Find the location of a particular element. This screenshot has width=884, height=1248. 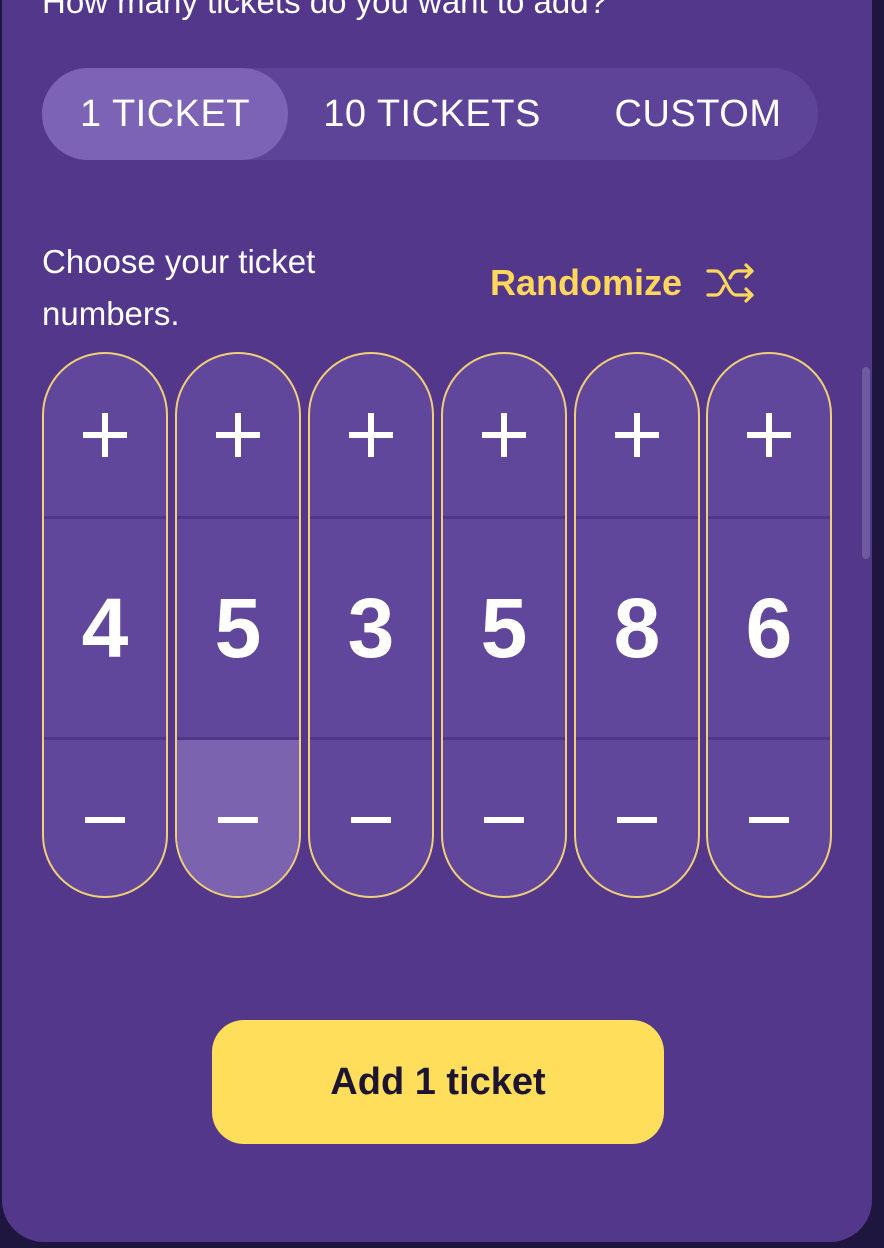

digit-value: 4 is located at coordinates (105, 629).